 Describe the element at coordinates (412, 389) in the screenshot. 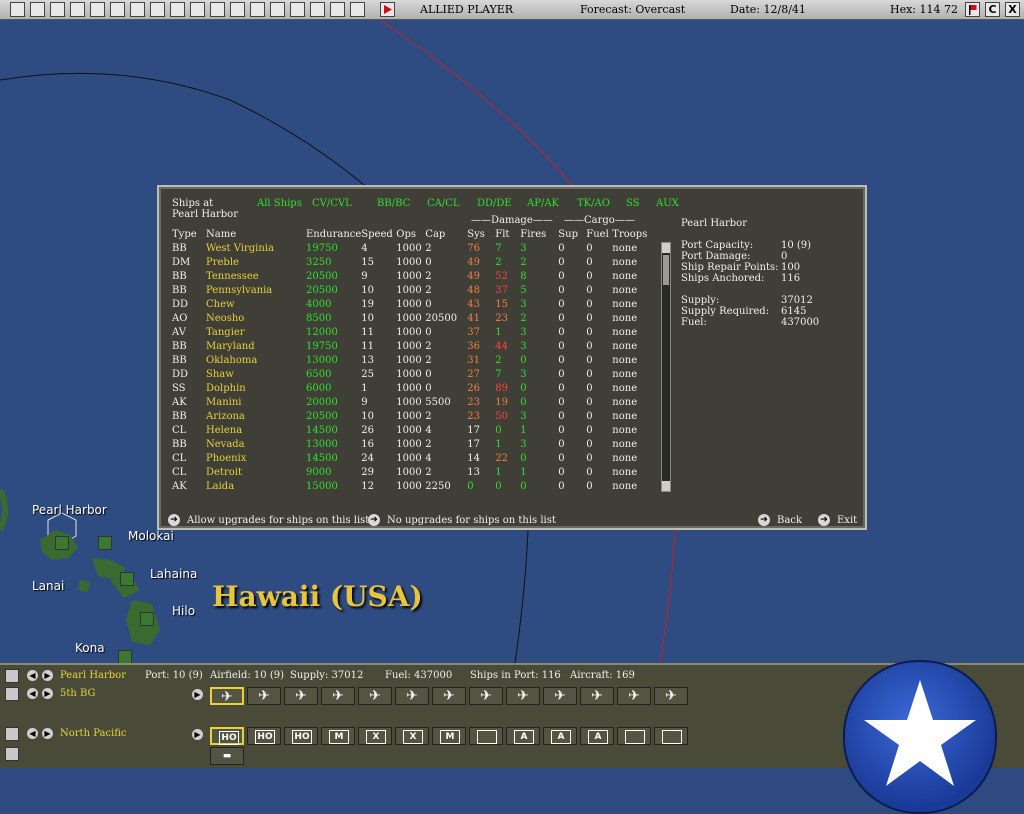

I see `table-row: SS Dolphin 6000 1 1000 0 26 89 0 0 0 none` at that location.